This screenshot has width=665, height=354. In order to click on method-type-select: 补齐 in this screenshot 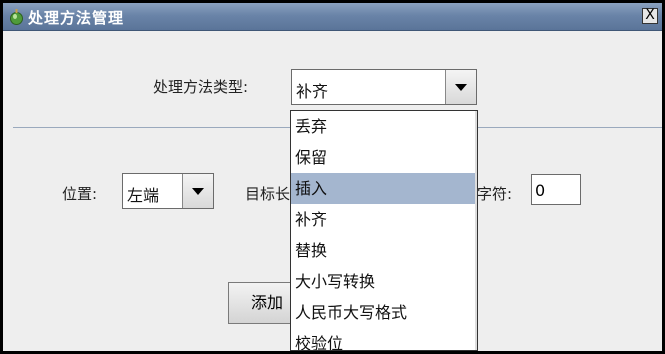, I will do `click(384, 87)`.